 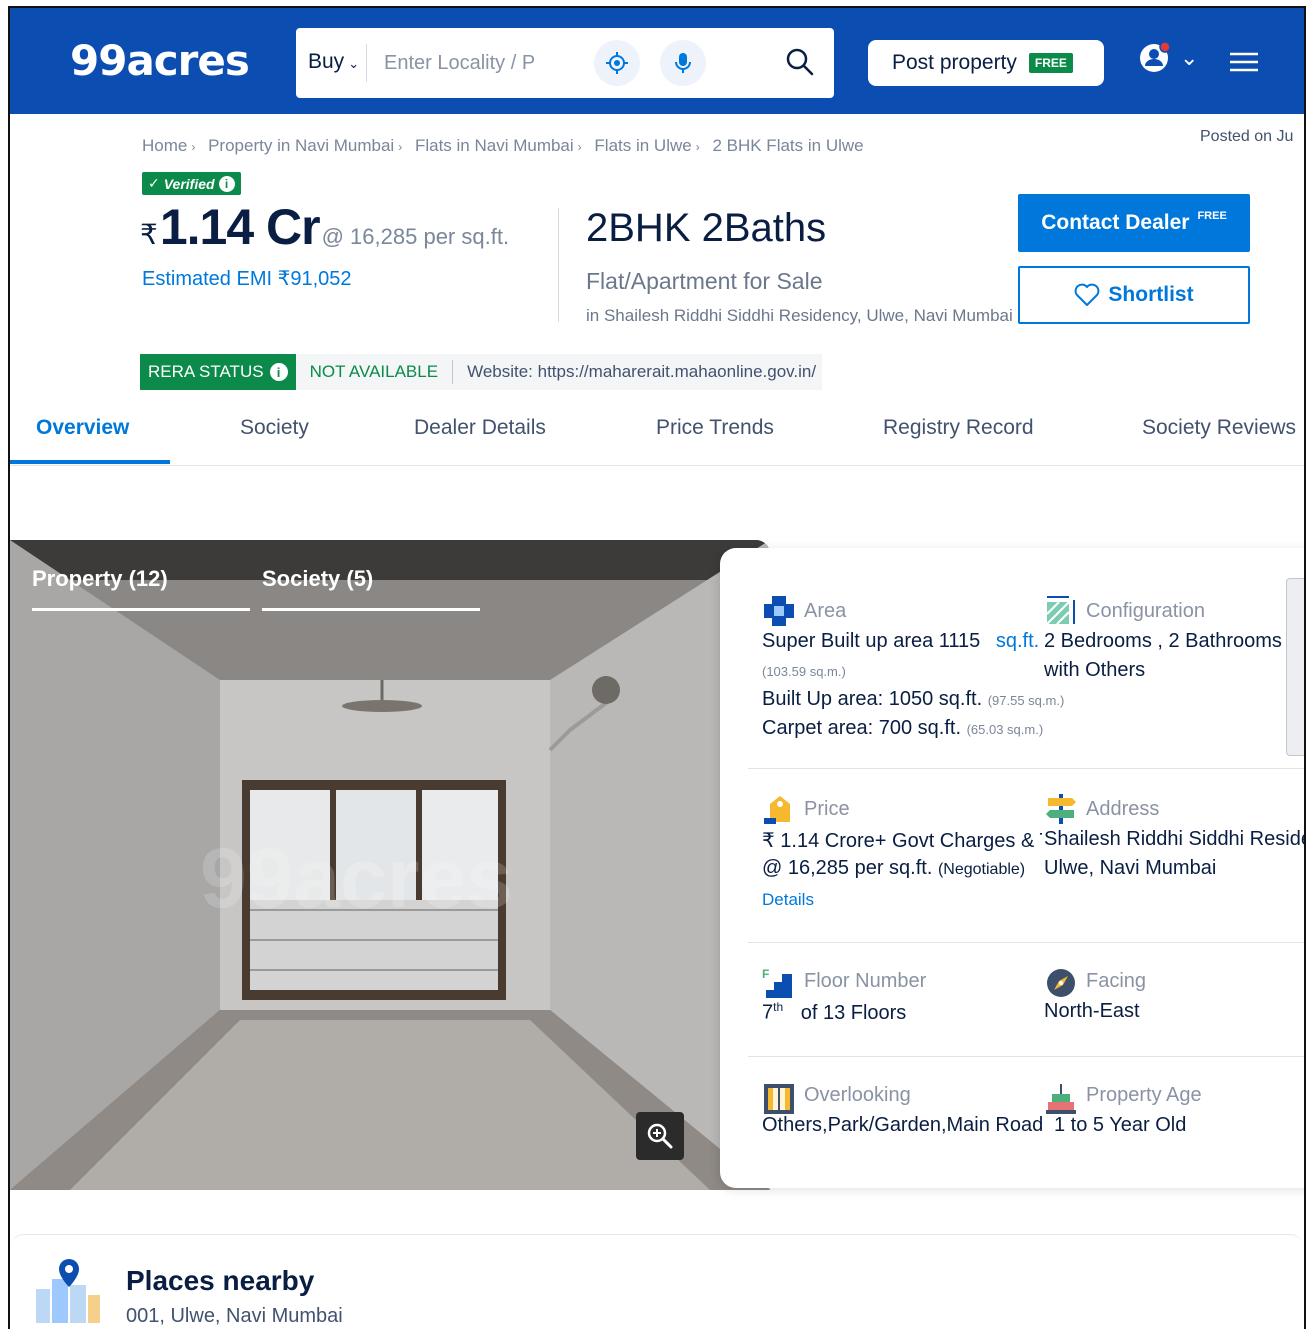 I want to click on map-pin-buildings-icon, so click(x=68, y=1291).